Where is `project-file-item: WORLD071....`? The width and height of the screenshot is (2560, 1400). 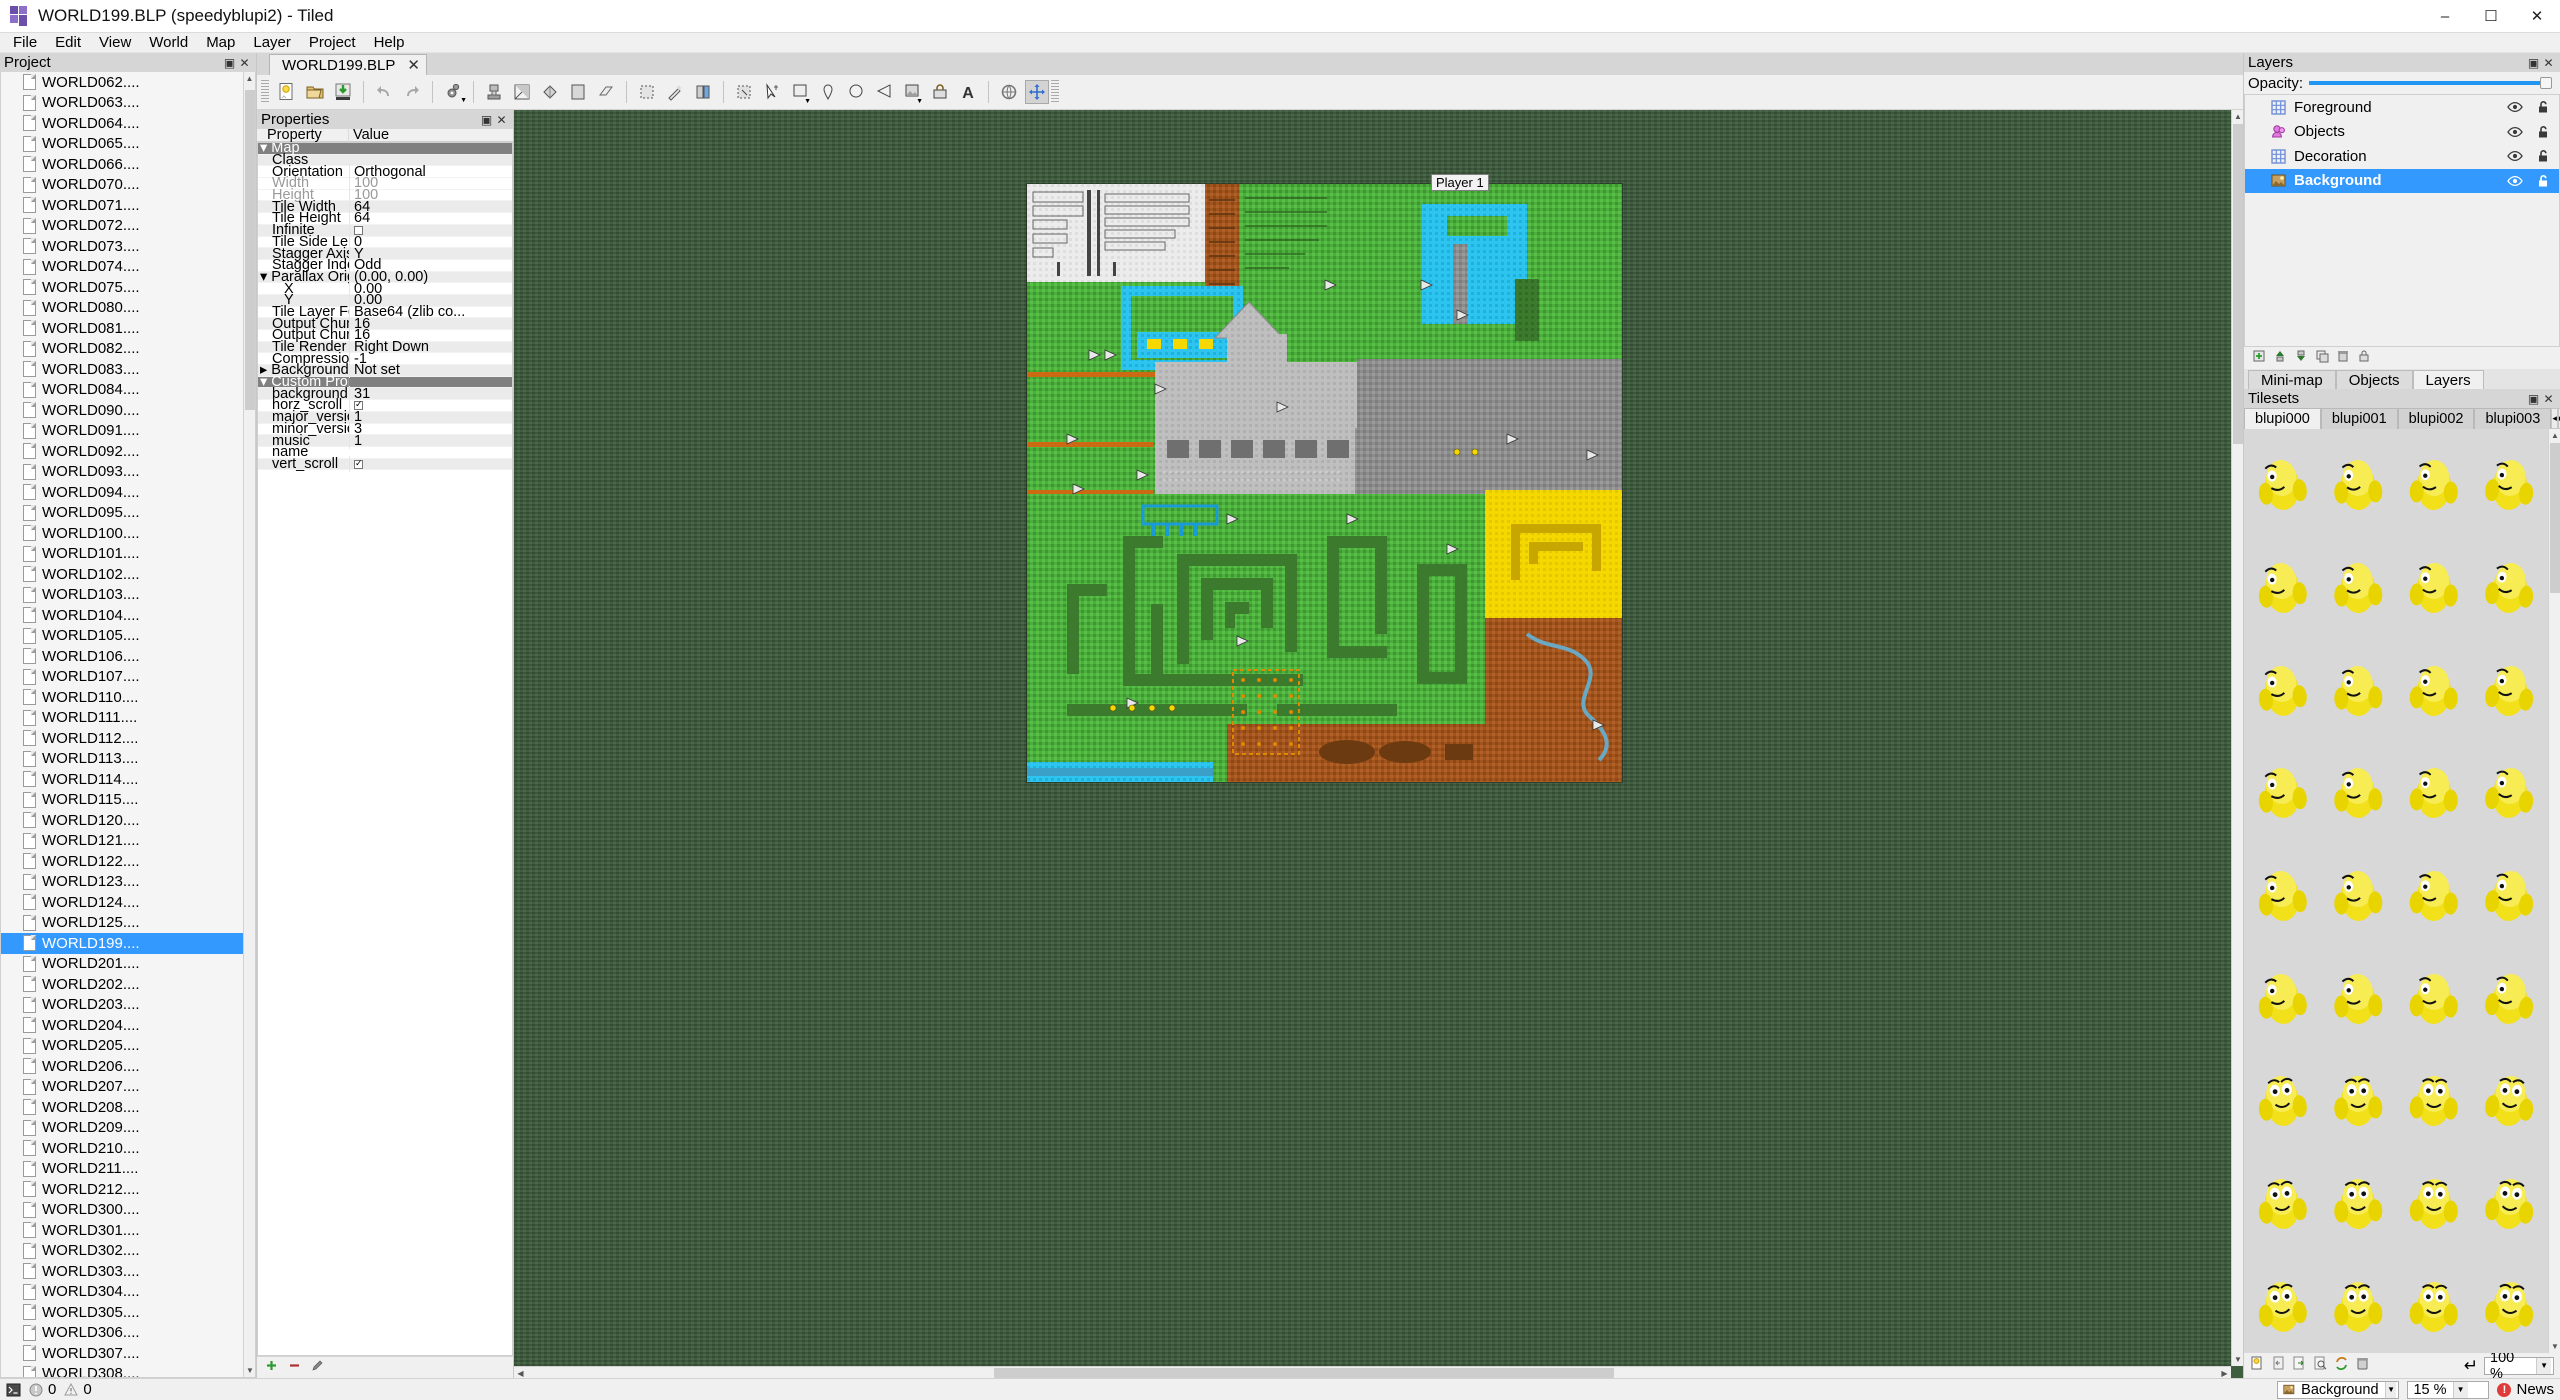 project-file-item: WORLD071.... is located at coordinates (128, 205).